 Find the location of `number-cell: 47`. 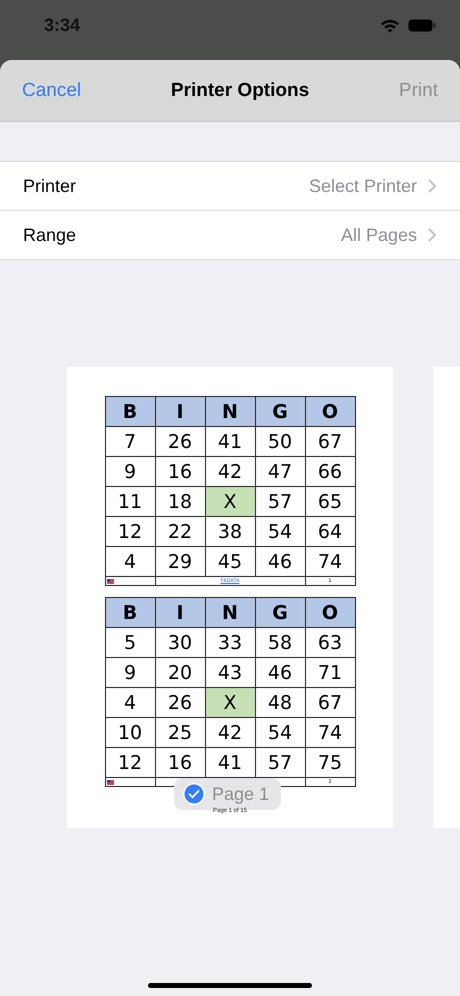

number-cell: 47 is located at coordinates (280, 471).